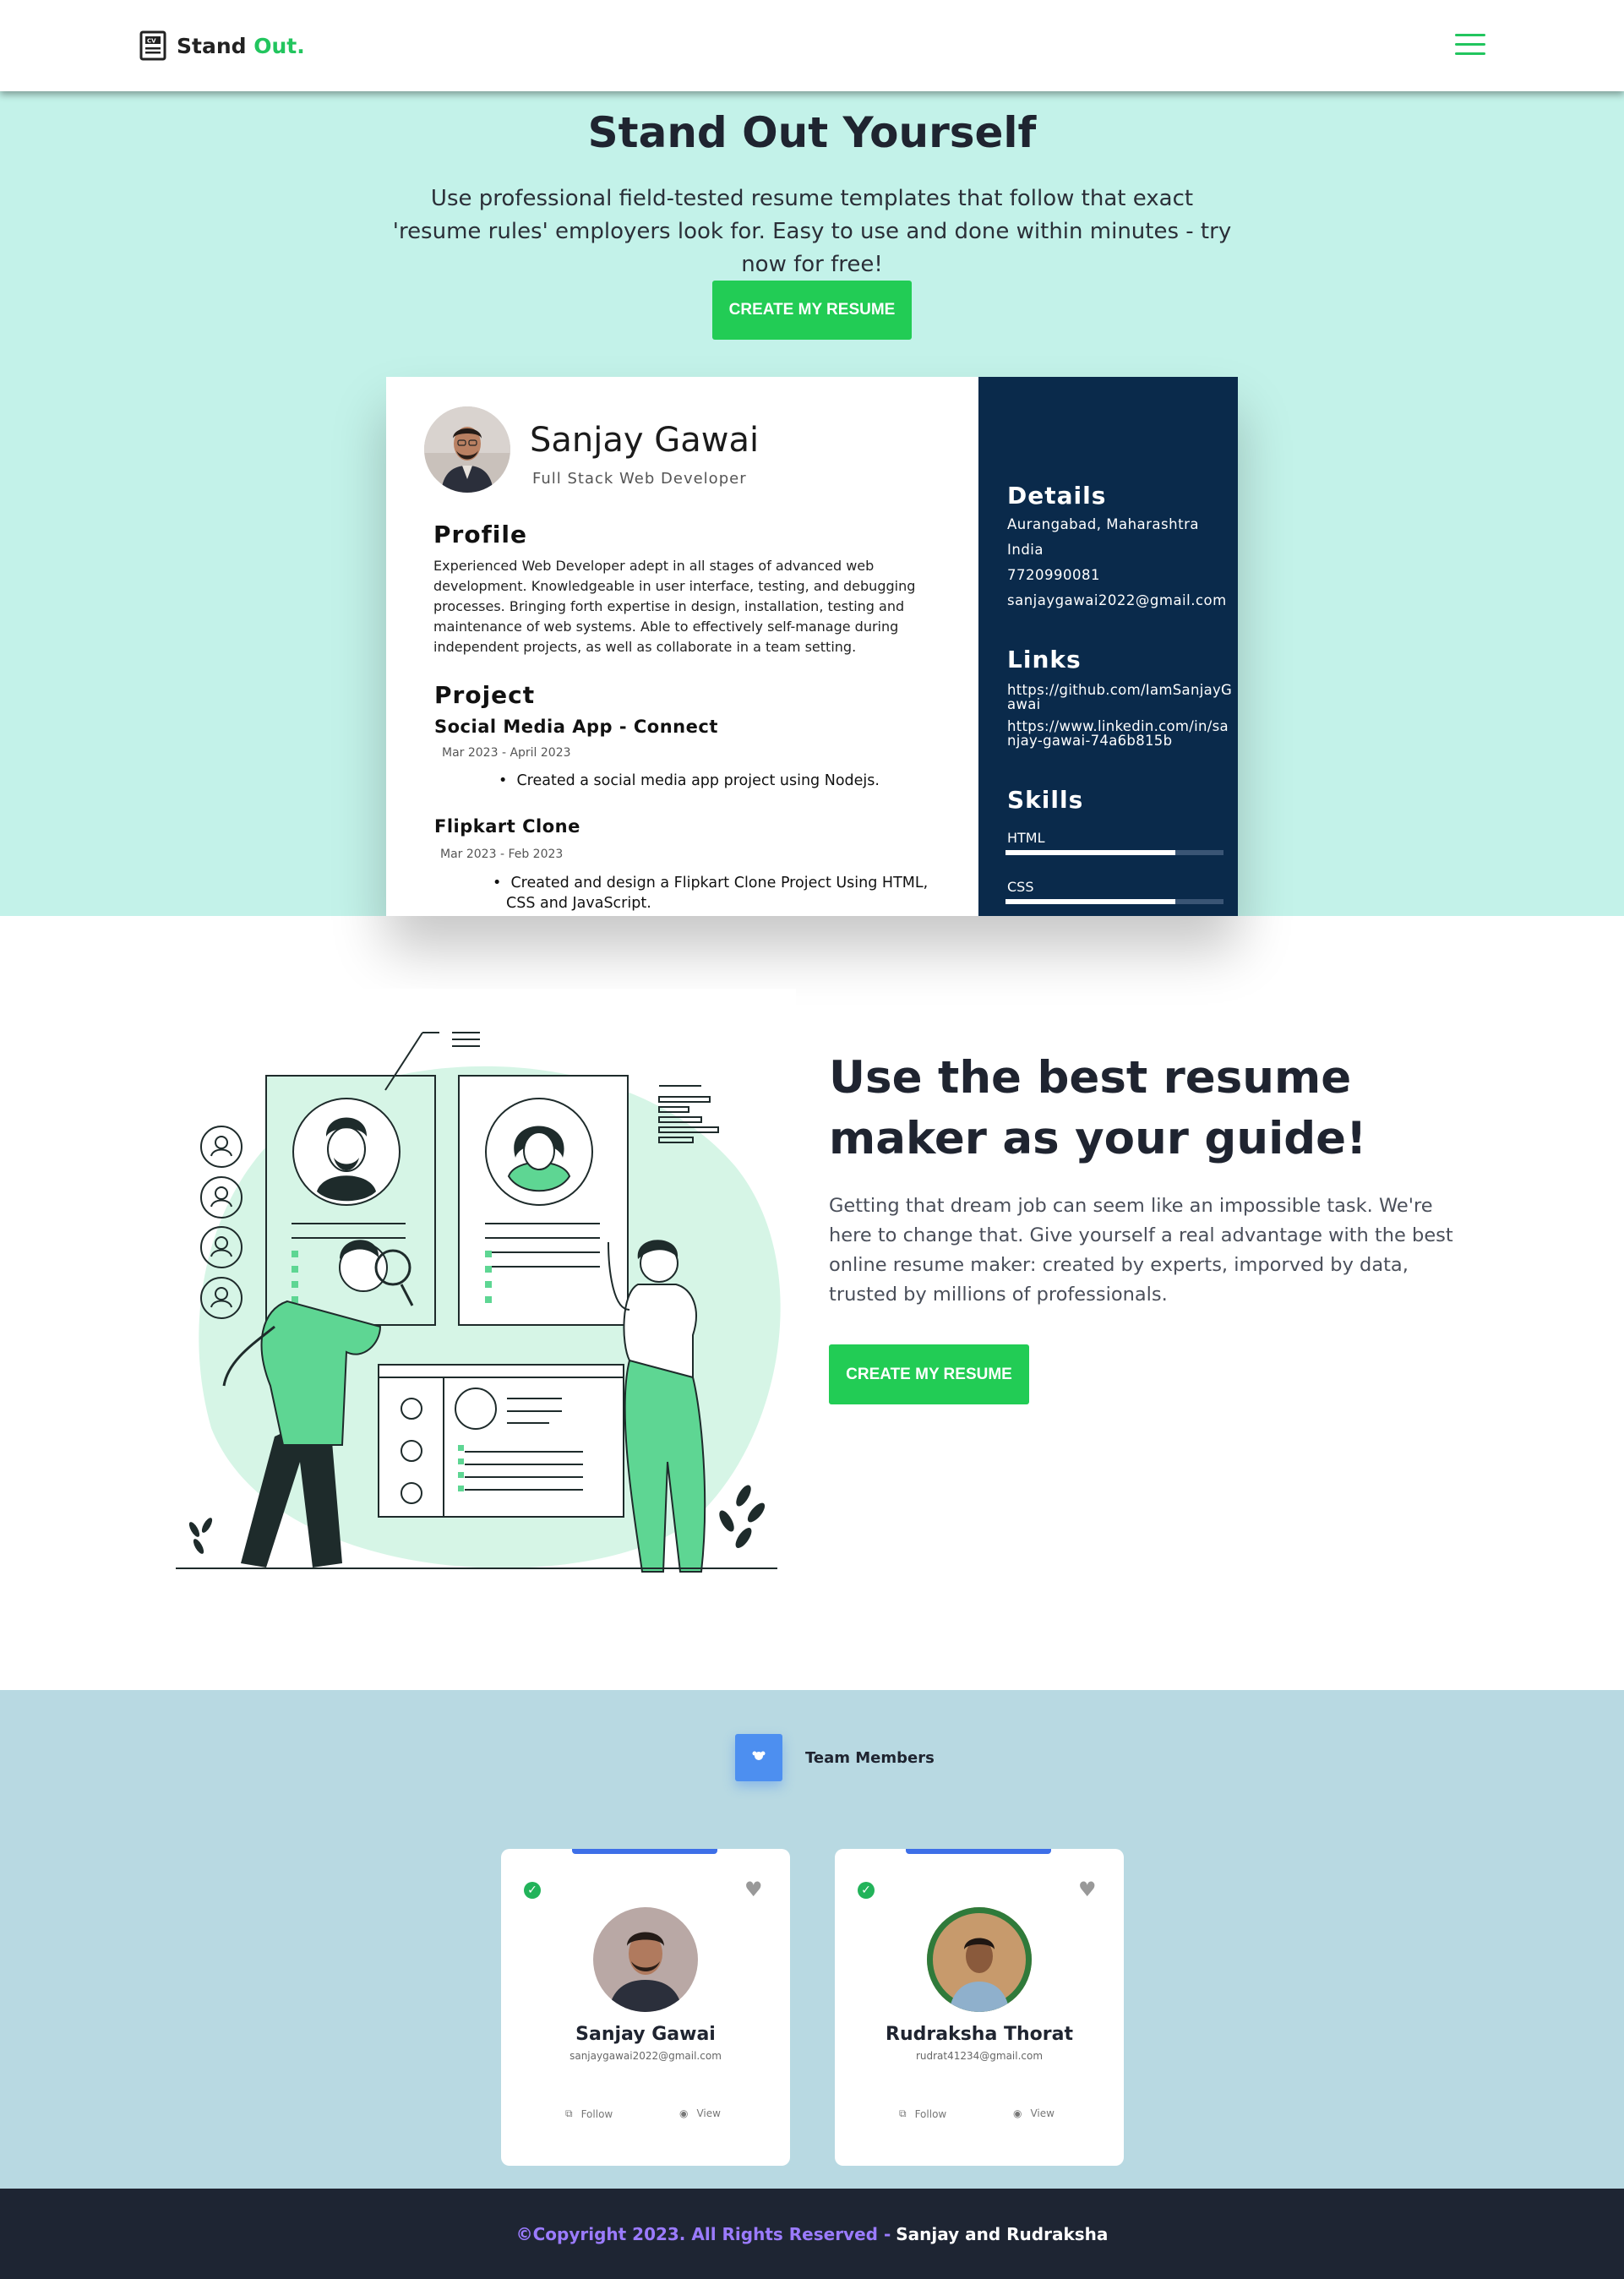 Image resolution: width=1624 pixels, height=2279 pixels. What do you see at coordinates (1053, 575) in the screenshot?
I see `detail-phone: 7720990081` at bounding box center [1053, 575].